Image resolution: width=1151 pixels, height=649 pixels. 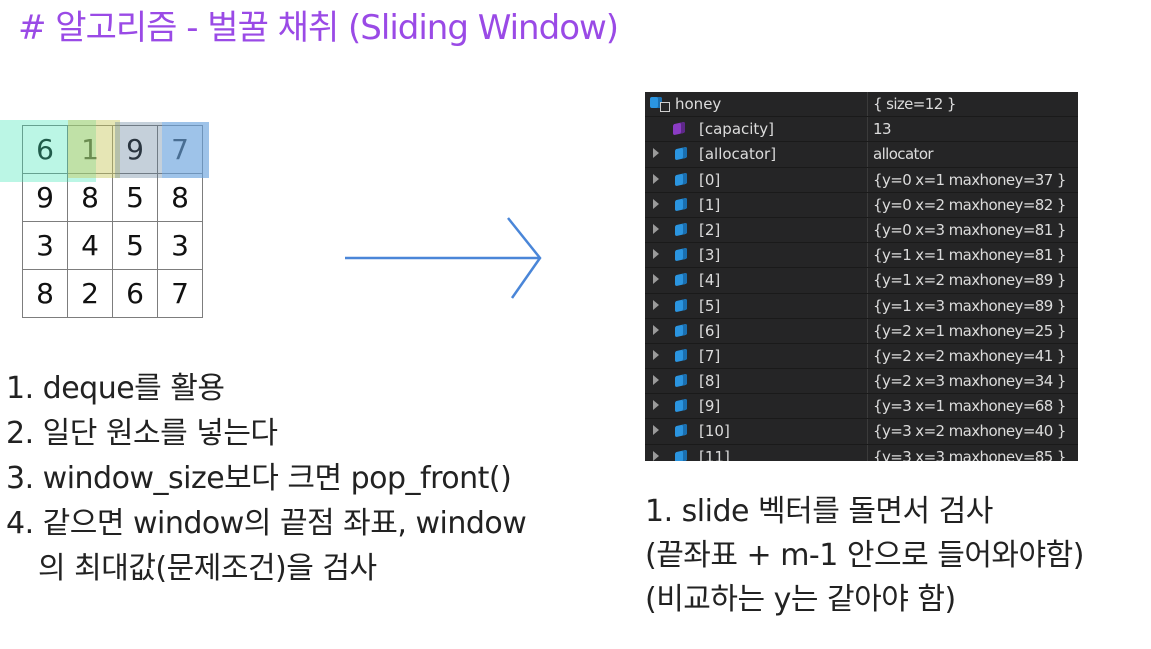 I want to click on watch-value: {y=1 x=2 maxhoney=89 }, so click(x=969, y=280).